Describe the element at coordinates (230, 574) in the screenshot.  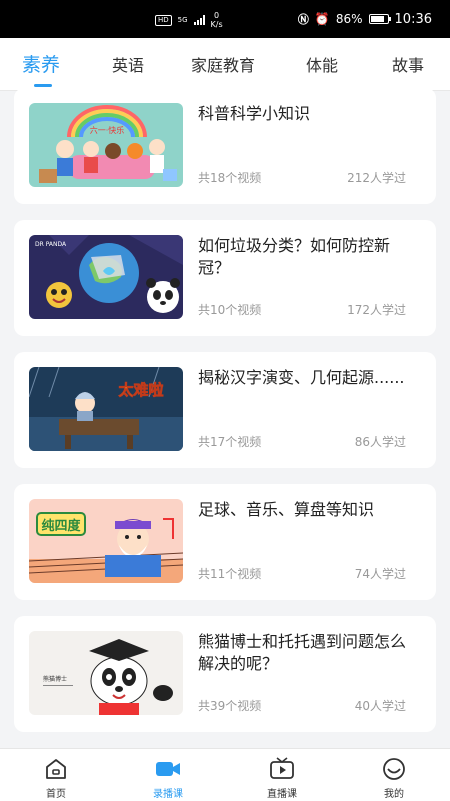
I see `video-count: 共11个视频` at that location.